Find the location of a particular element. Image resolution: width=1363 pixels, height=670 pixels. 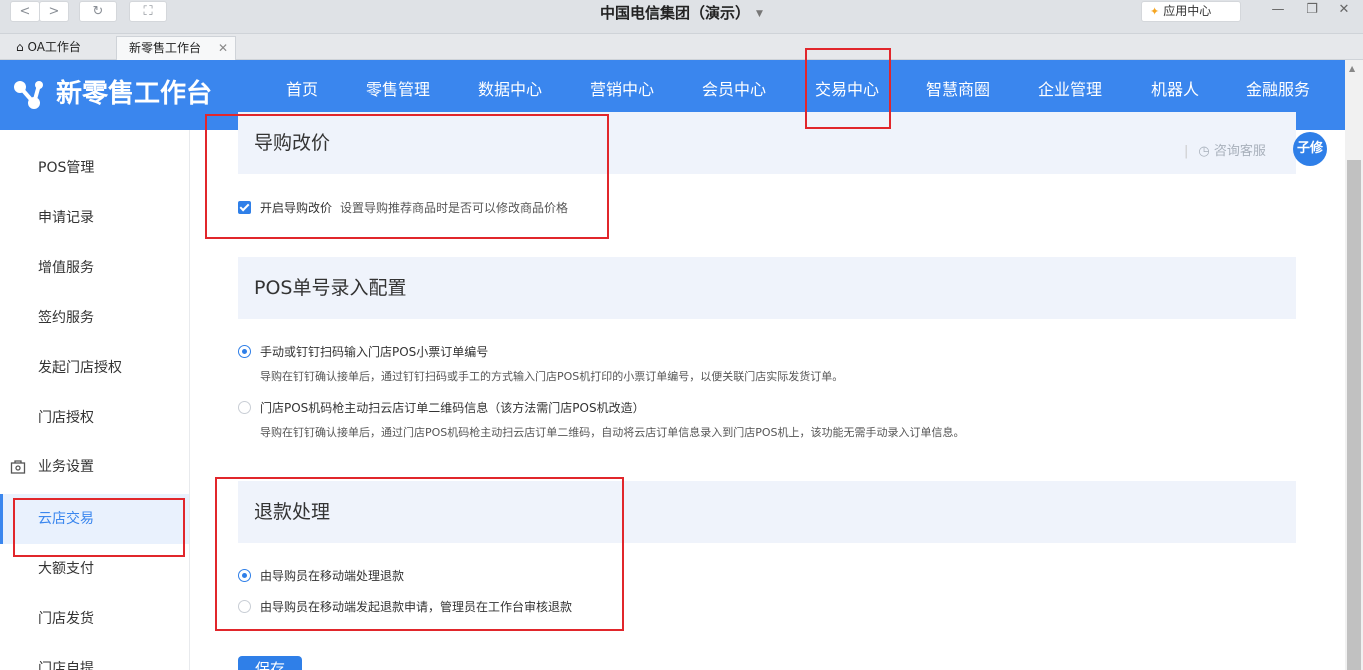

fullscreen-button: ⛶ is located at coordinates (148, 11).